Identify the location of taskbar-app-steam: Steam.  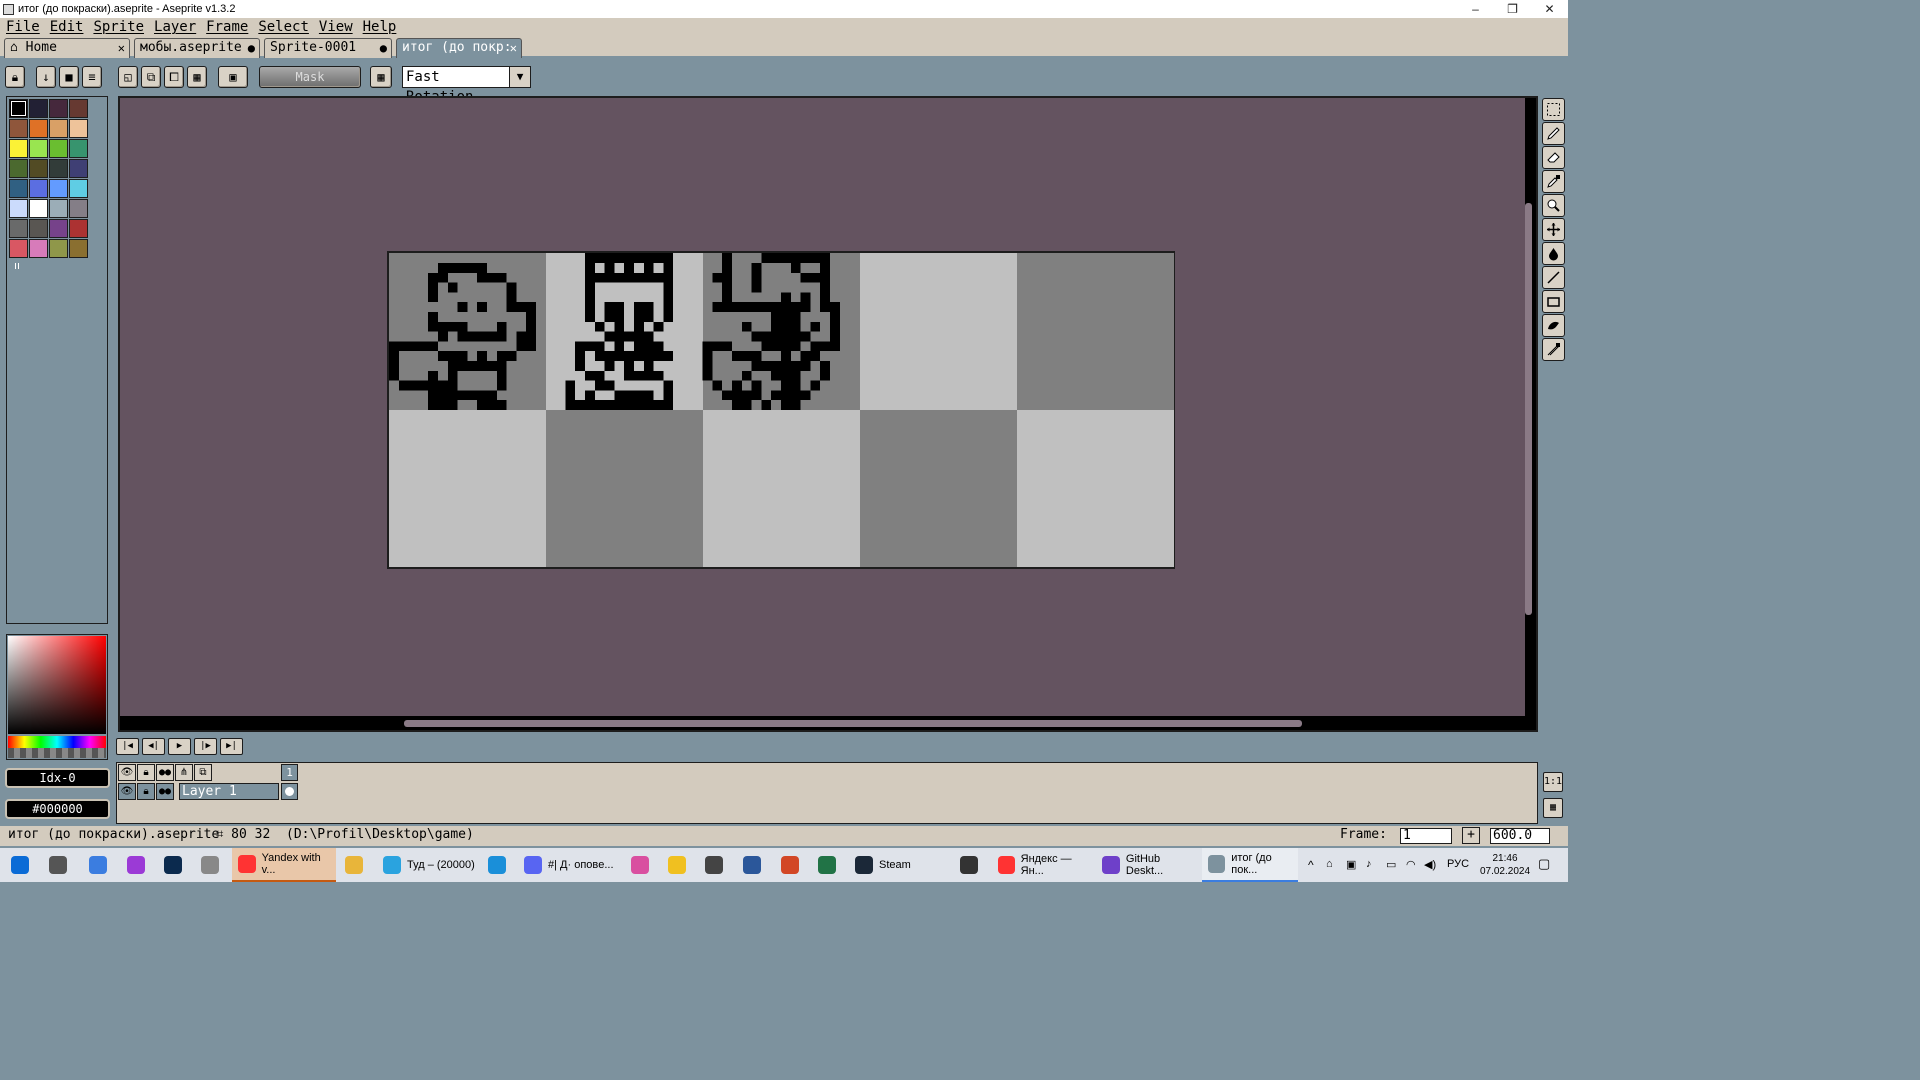
(901, 865).